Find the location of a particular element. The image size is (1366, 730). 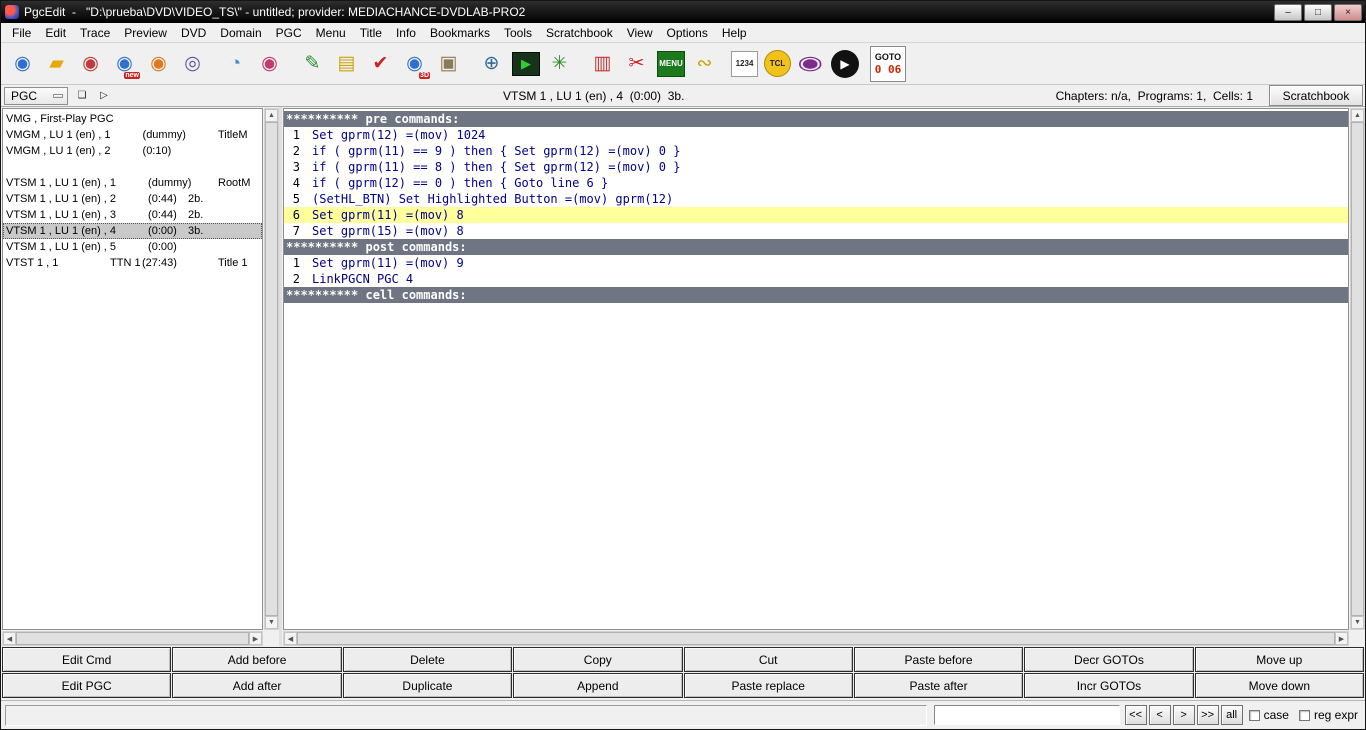

action-button: Paste before is located at coordinates (938, 659).